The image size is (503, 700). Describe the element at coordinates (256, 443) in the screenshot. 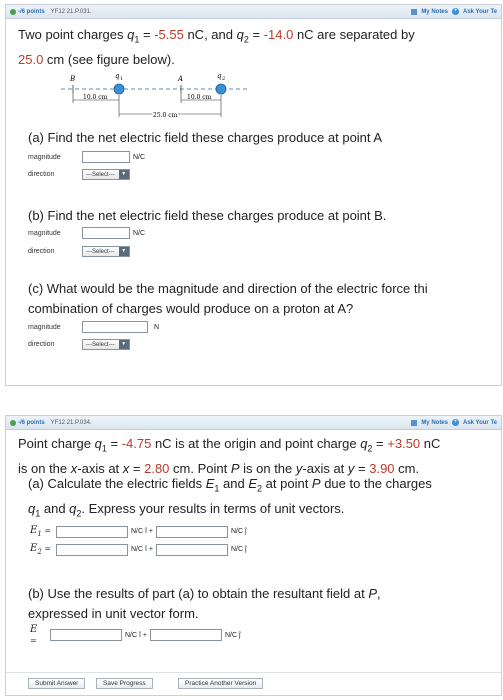

I see `statement-text: nC is at the origin and point charge` at that location.